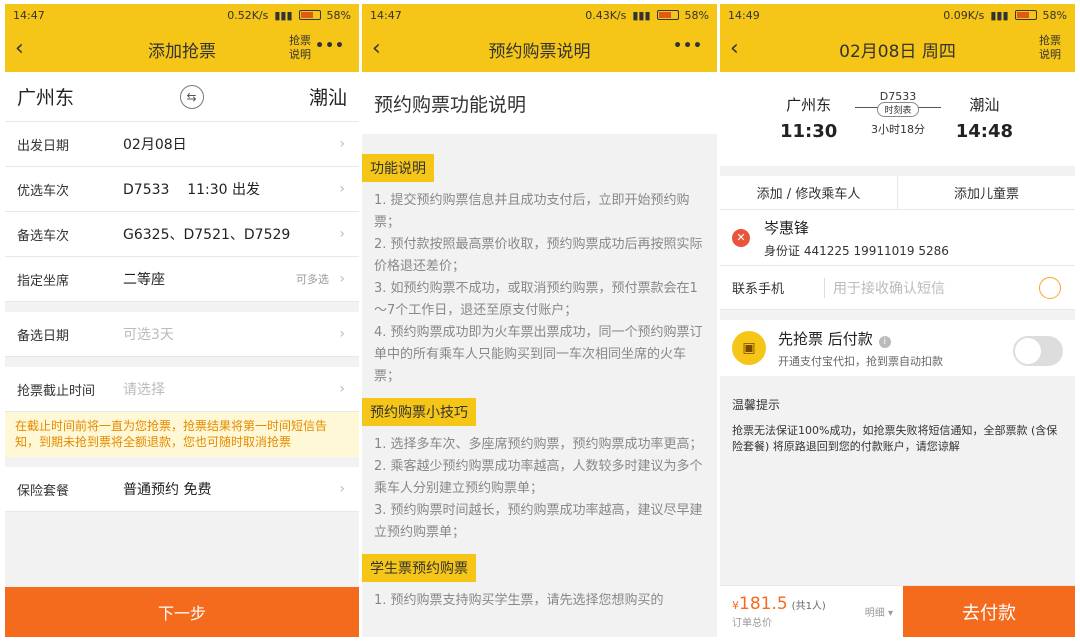 This screenshot has width=1080, height=641. Describe the element at coordinates (538, 521) in the screenshot. I see `guide-item: 3. 预约购票时间越长，预约购票成功率越高，建议尽早建立预约购票单；` at that location.